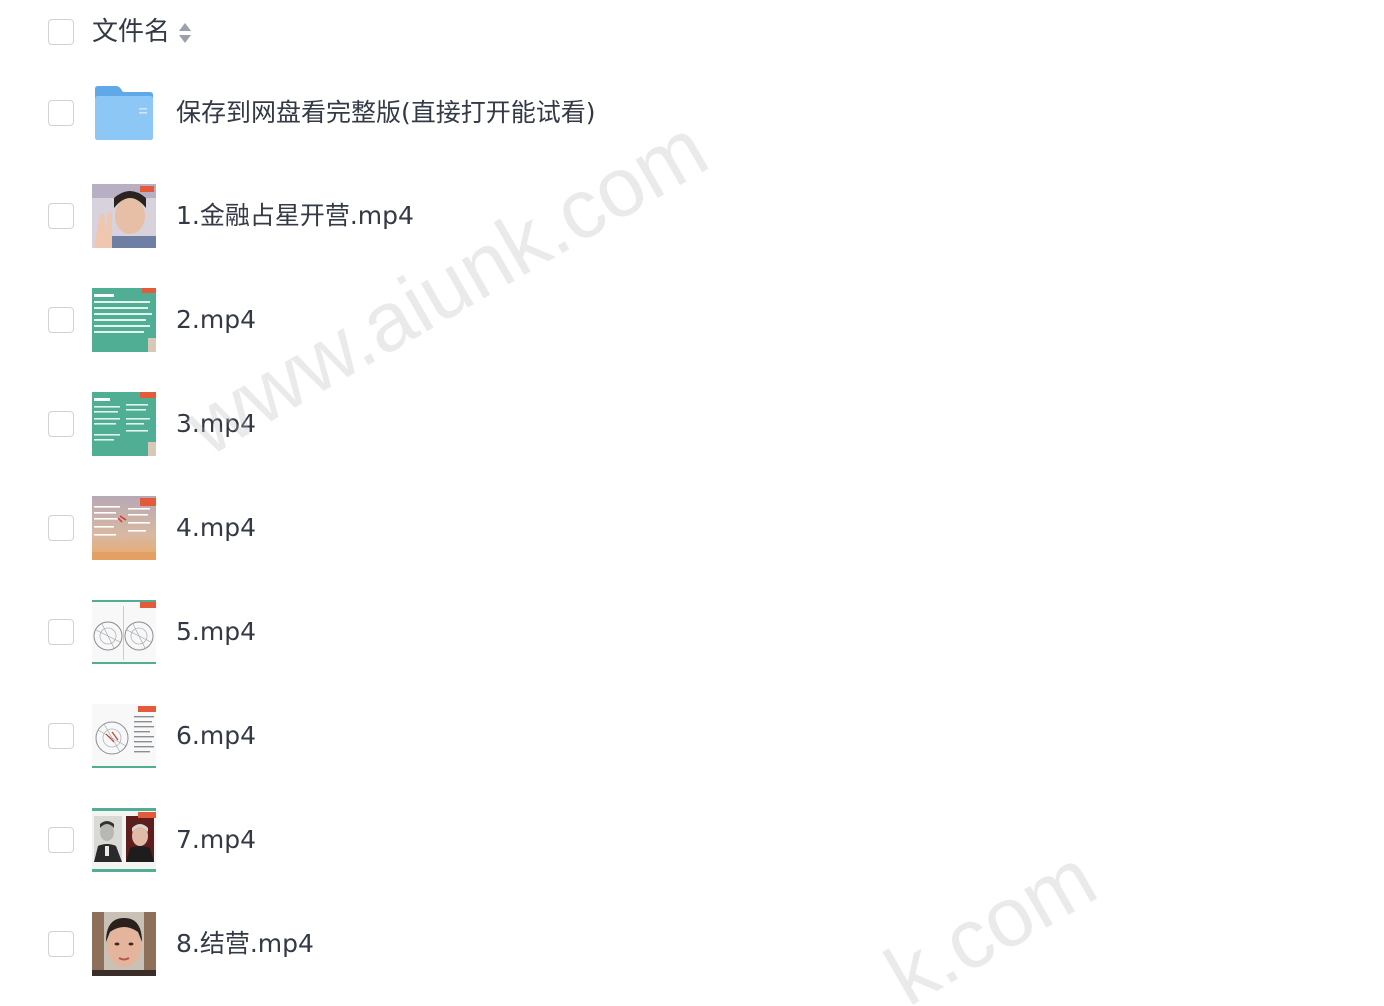  I want to click on sort-icon, so click(185, 33).